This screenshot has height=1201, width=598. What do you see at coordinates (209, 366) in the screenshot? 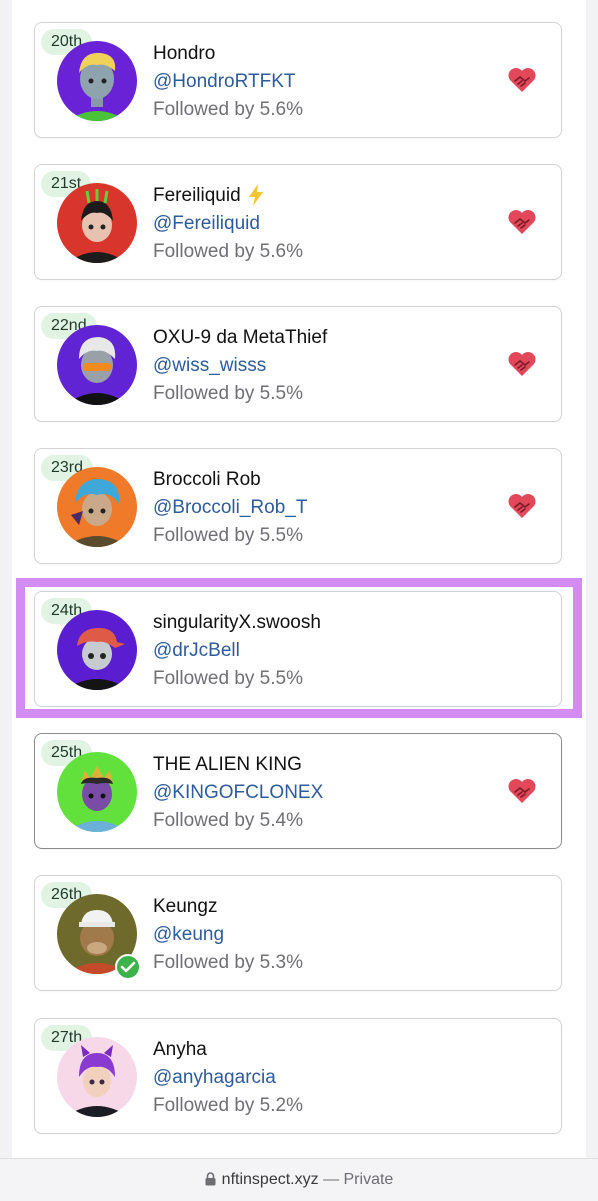
I see `account-handle: @wiss_wisss` at bounding box center [209, 366].